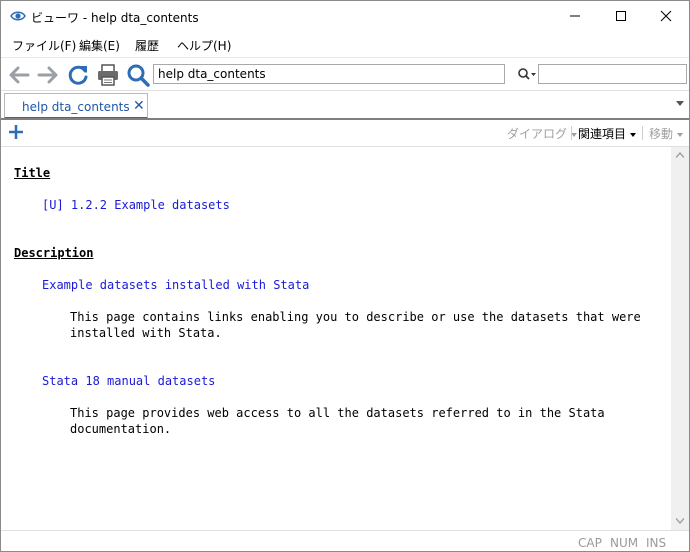 The image size is (690, 552). Describe the element at coordinates (139, 106) in the screenshot. I see `tab-close-icon: ✕` at that location.